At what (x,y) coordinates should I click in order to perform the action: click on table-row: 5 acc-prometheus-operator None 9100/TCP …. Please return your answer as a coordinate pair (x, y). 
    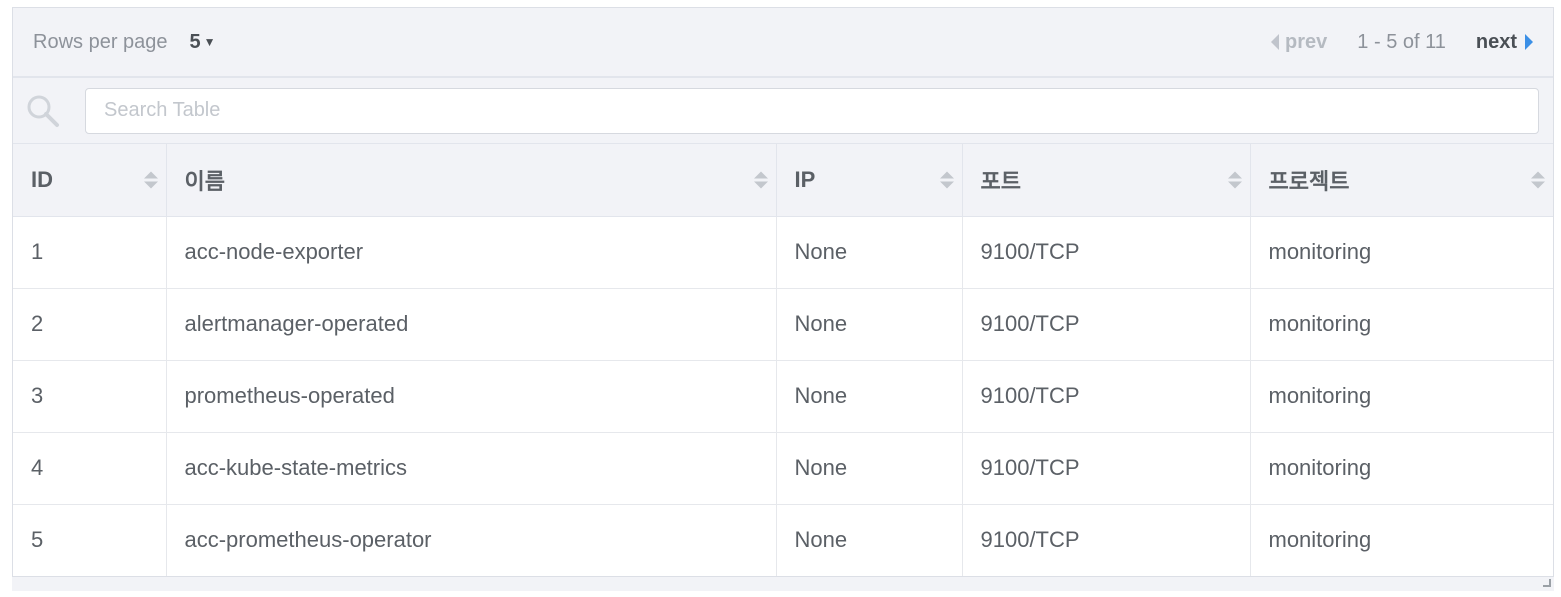
    Looking at the image, I should click on (783, 540).